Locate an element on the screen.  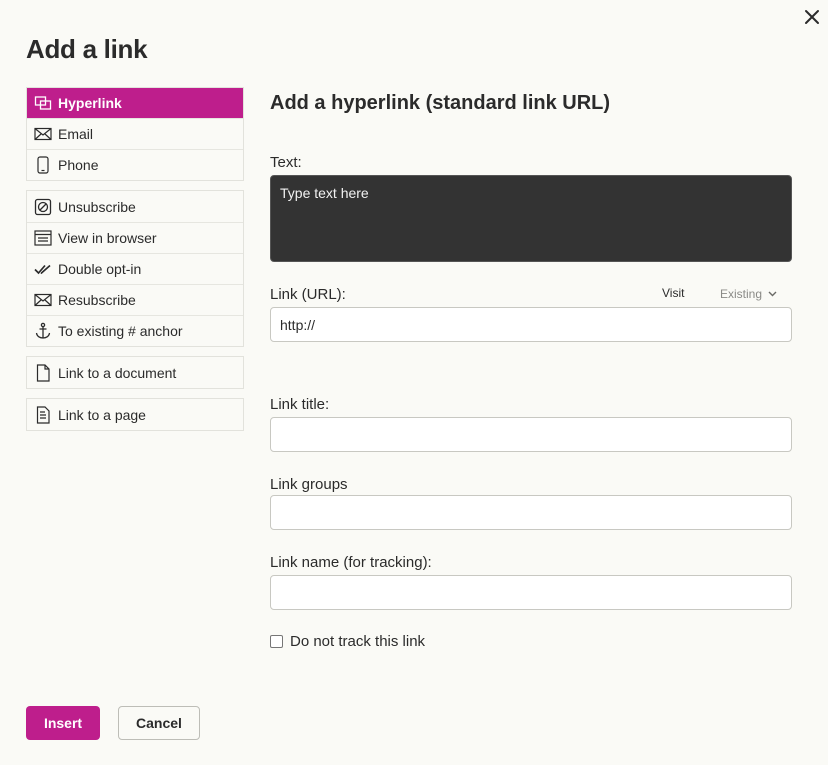
sidebar-item-label: Phone is located at coordinates (78, 165).